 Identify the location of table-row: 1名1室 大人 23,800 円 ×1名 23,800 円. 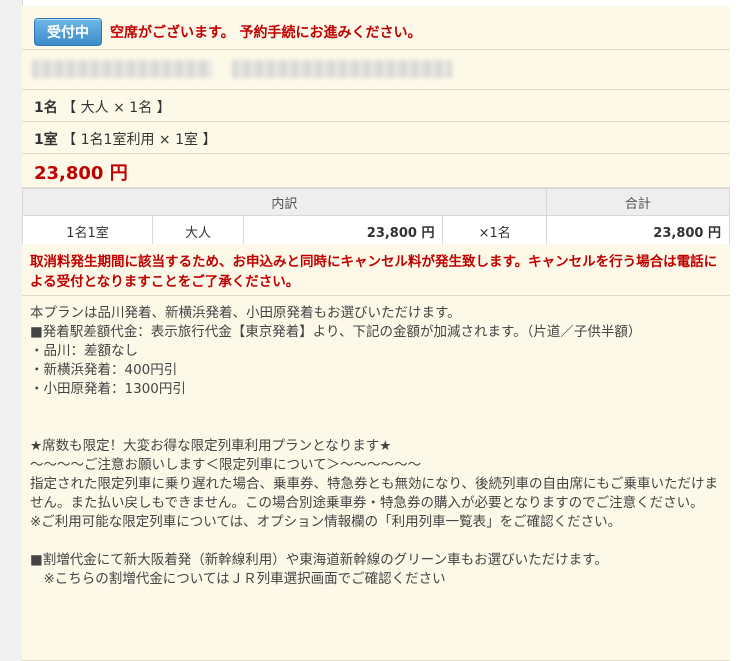
(376, 231).